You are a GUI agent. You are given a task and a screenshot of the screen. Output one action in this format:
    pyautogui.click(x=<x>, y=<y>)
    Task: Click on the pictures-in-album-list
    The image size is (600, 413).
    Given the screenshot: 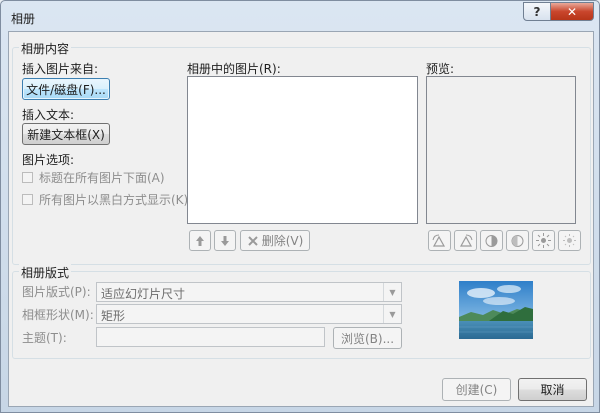 What is the action you would take?
    pyautogui.click(x=302, y=150)
    